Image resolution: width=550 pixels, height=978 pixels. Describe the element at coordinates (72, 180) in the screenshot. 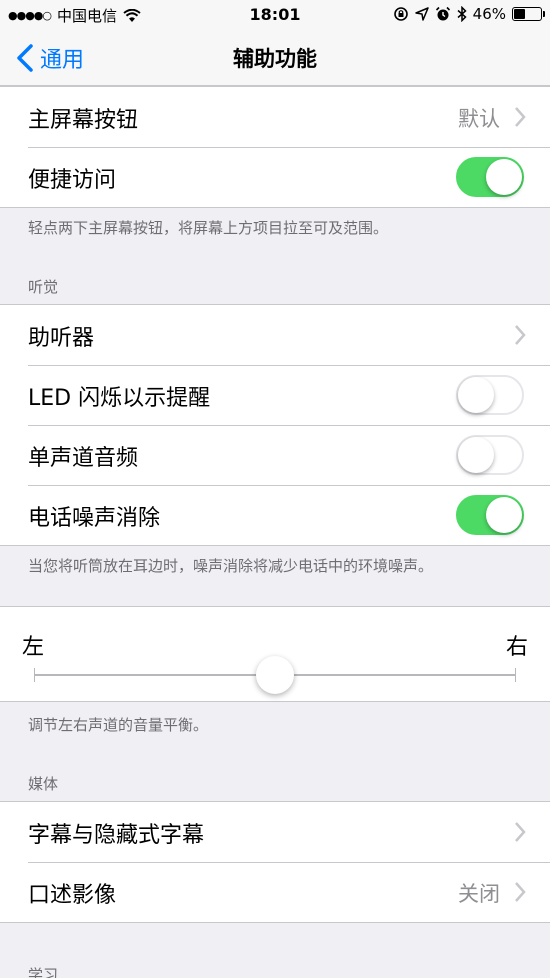

I see `reachability-label: 便捷访问` at that location.